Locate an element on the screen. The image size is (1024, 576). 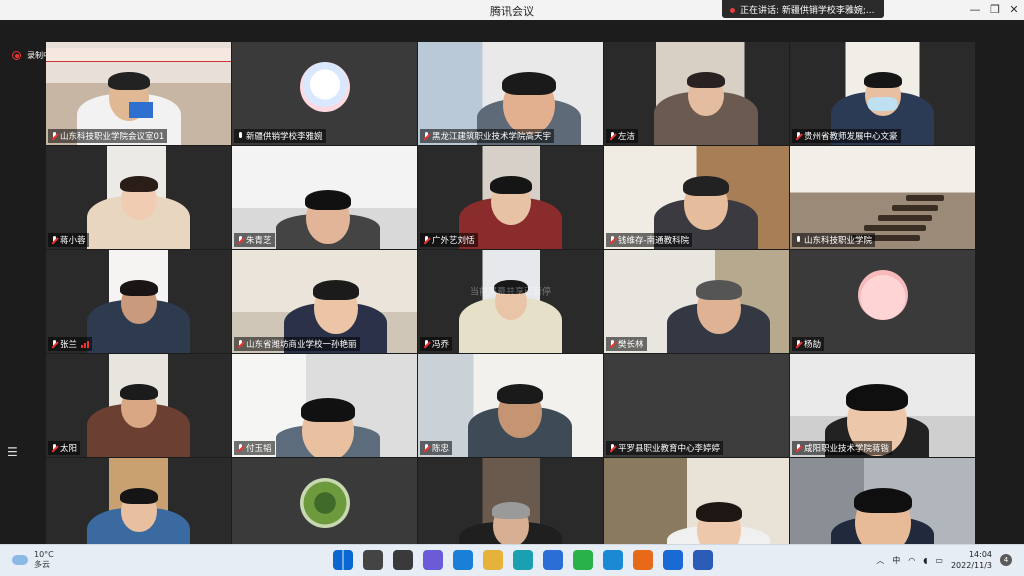
side-menu-icon: ☰ is located at coordinates (12, 452).